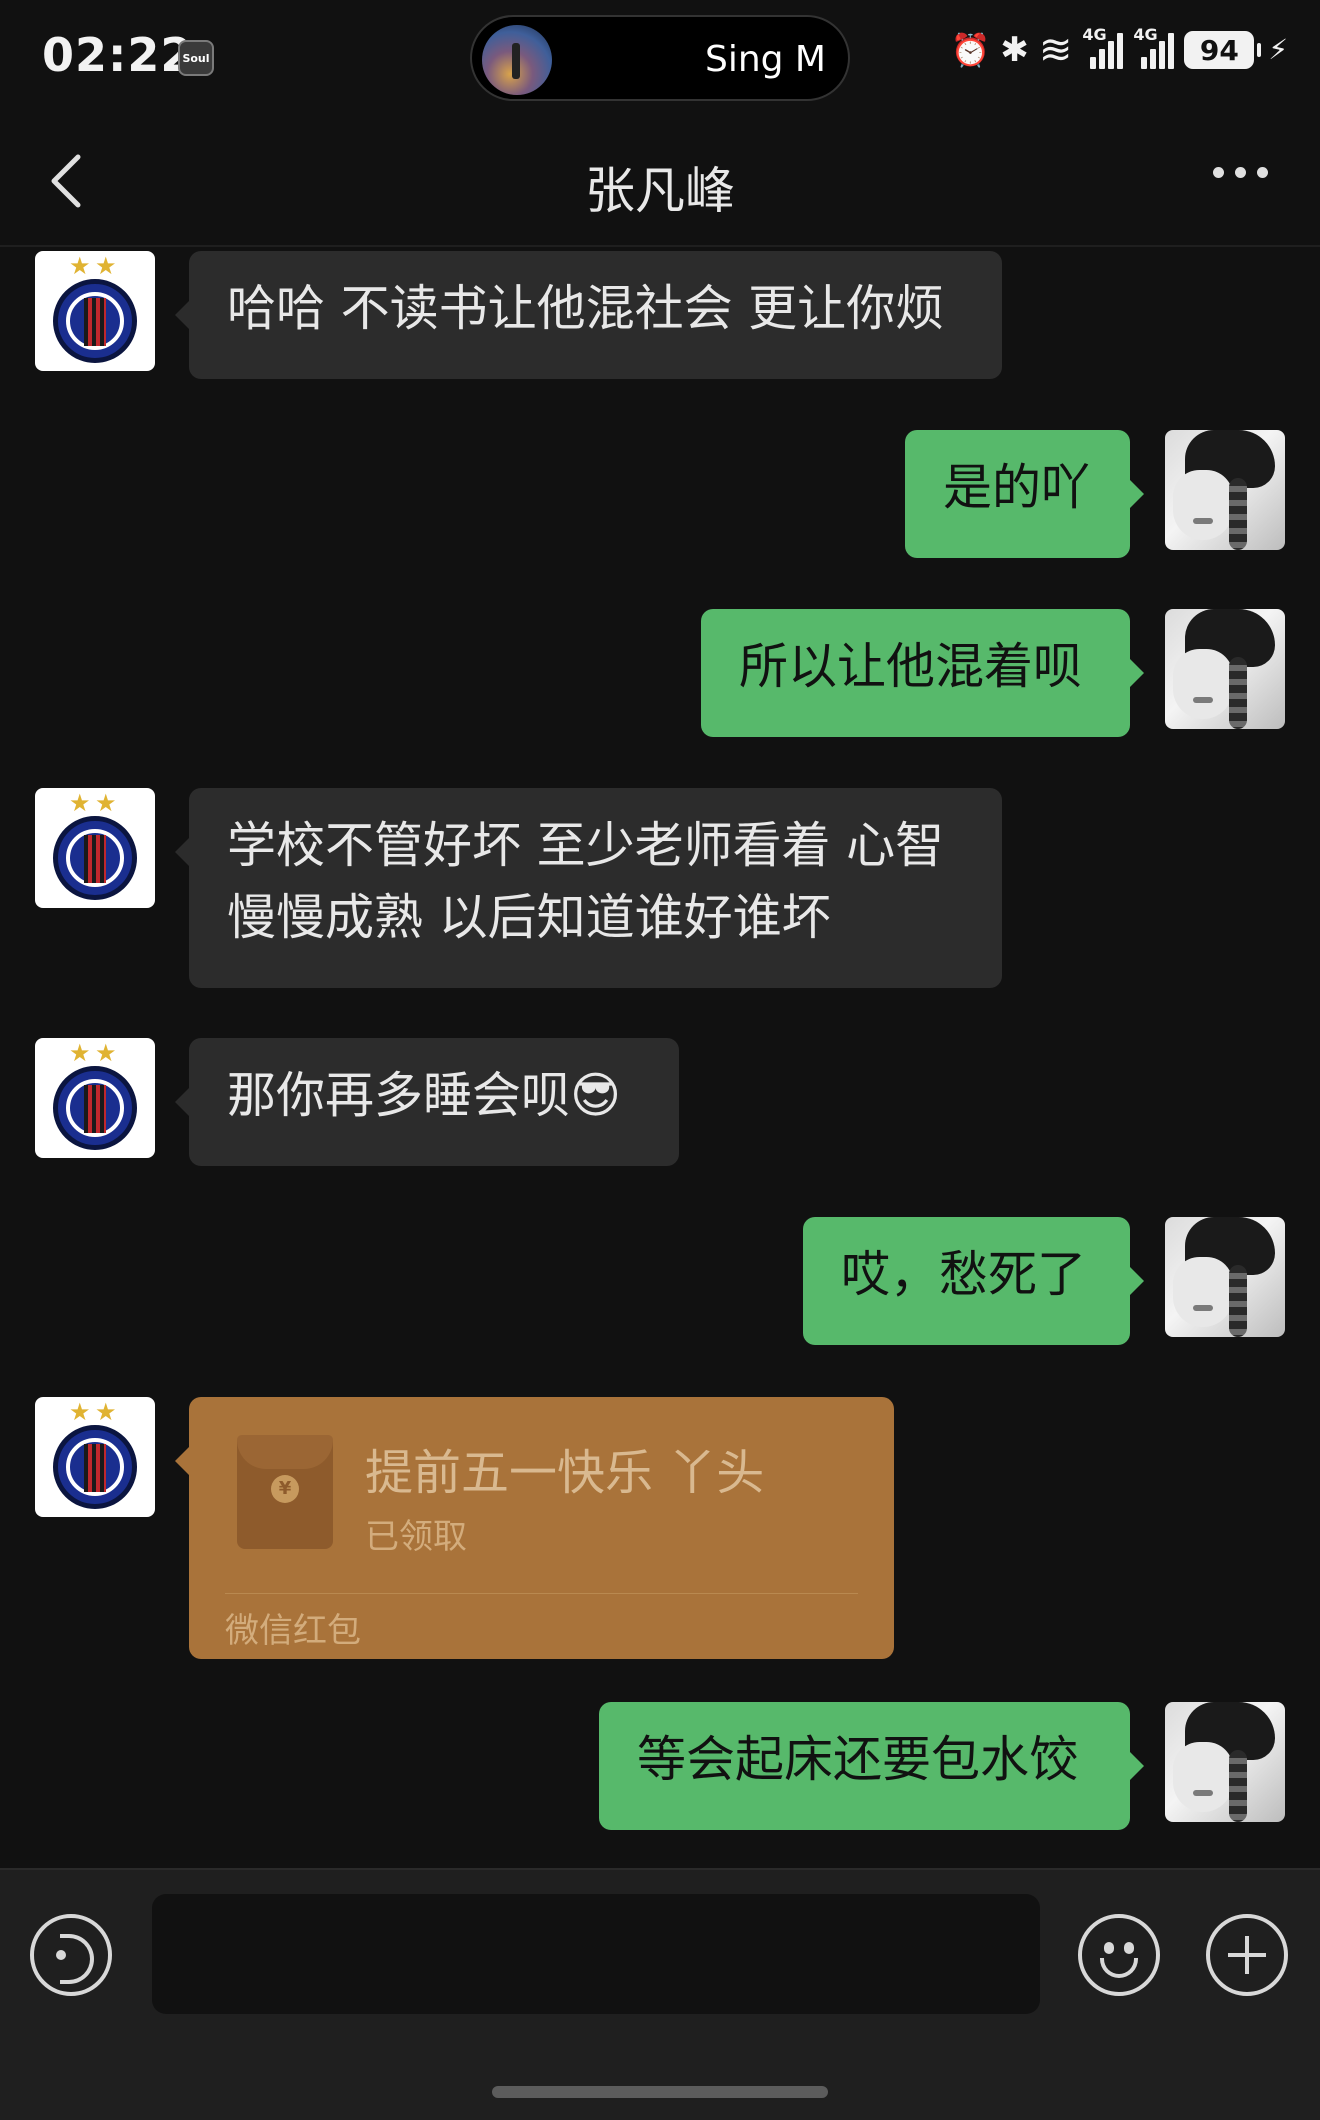 This screenshot has width=1320, height=2120. Describe the element at coordinates (973, 1281) in the screenshot. I see `message-bubble-outgoing: 哎，愁死了` at that location.